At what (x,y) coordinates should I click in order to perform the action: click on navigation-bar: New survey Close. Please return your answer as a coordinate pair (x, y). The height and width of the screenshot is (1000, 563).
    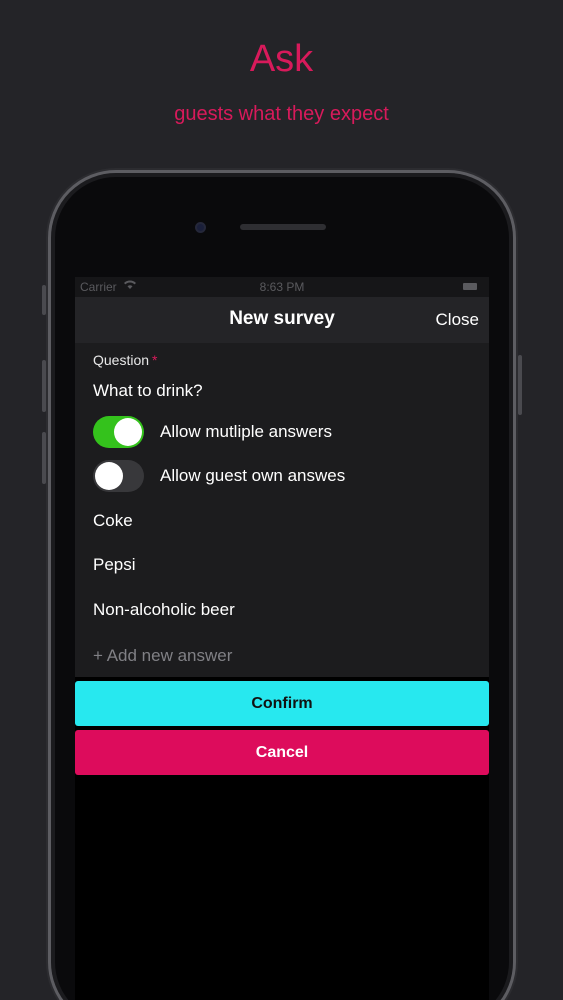
    Looking at the image, I should click on (282, 320).